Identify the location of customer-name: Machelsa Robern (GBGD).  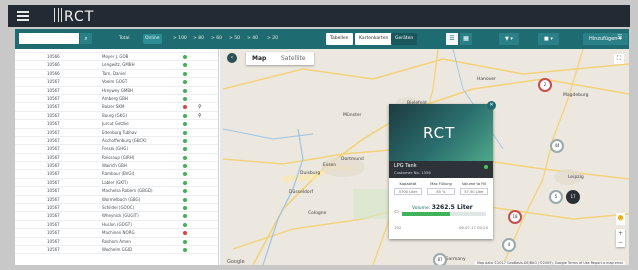
(127, 191).